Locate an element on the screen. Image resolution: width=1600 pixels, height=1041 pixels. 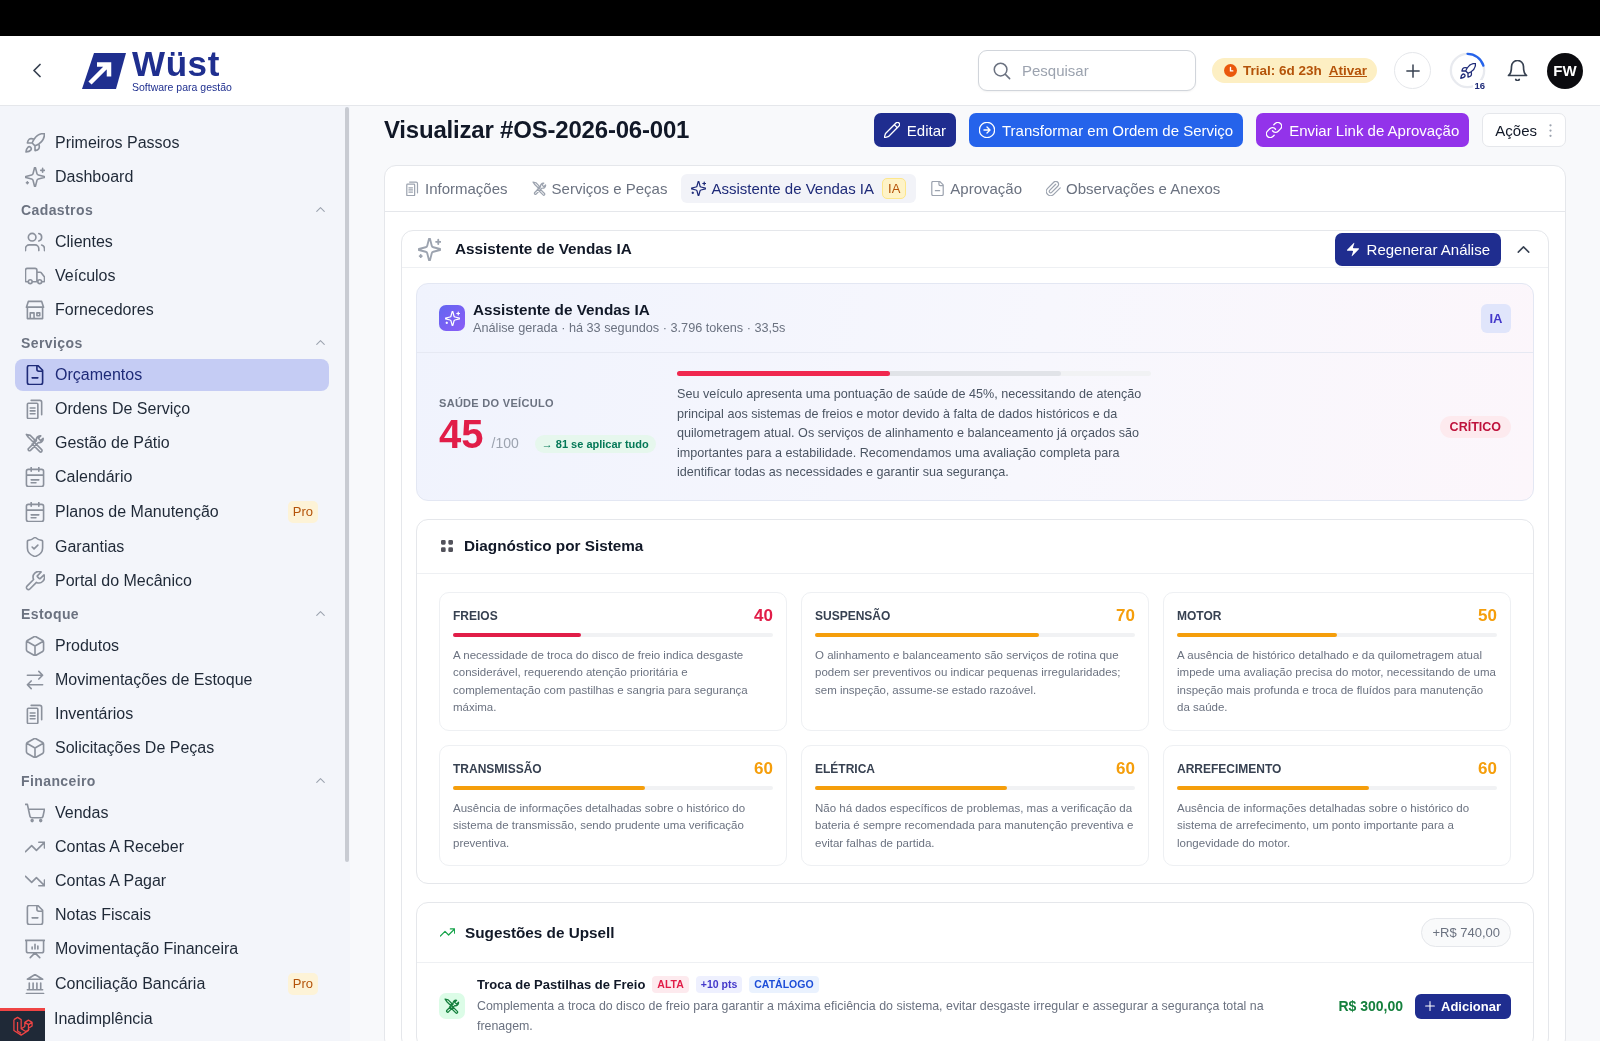
activate-link: Ativar is located at coordinates (1347, 70).